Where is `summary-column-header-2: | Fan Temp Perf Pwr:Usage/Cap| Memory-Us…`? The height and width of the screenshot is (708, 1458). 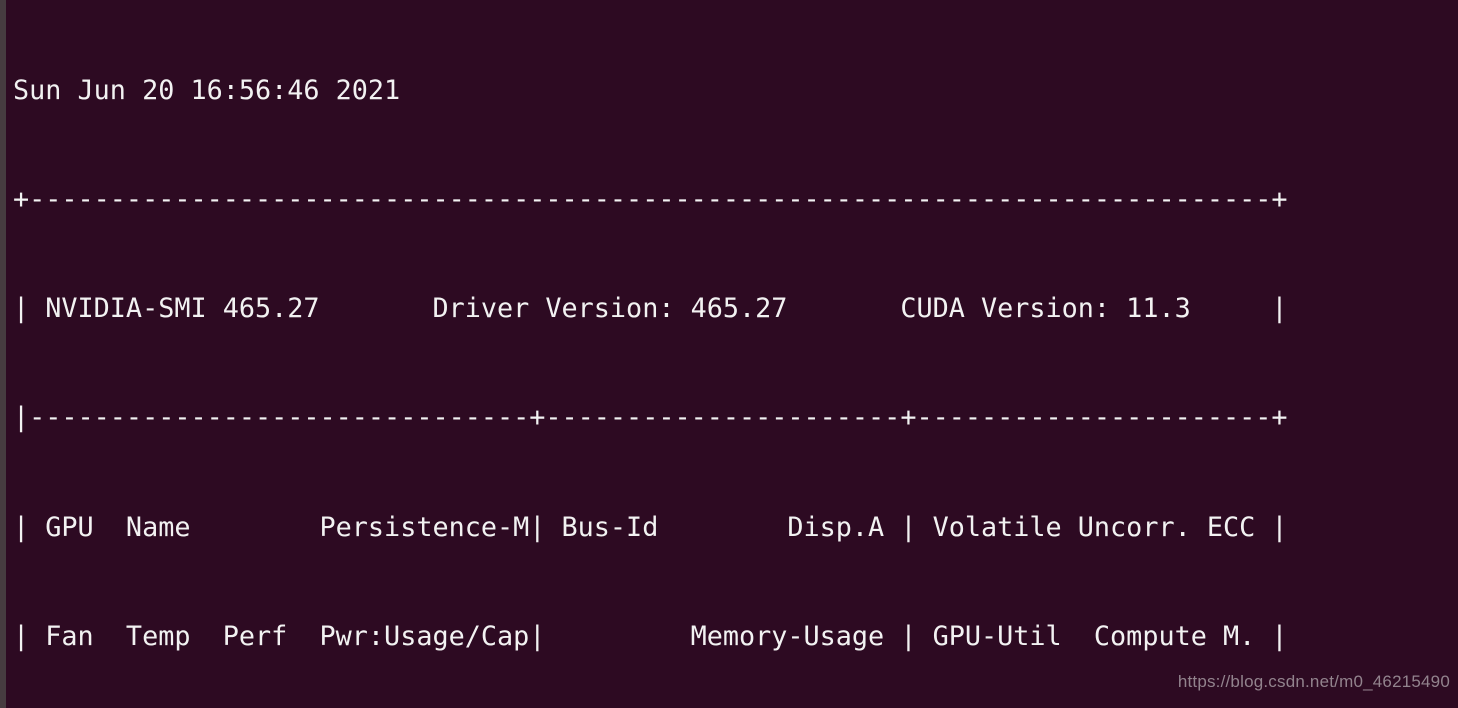
summary-column-header-2: | Fan Temp Perf Pwr:Usage/Cap| Memory-Us… is located at coordinates (650, 636).